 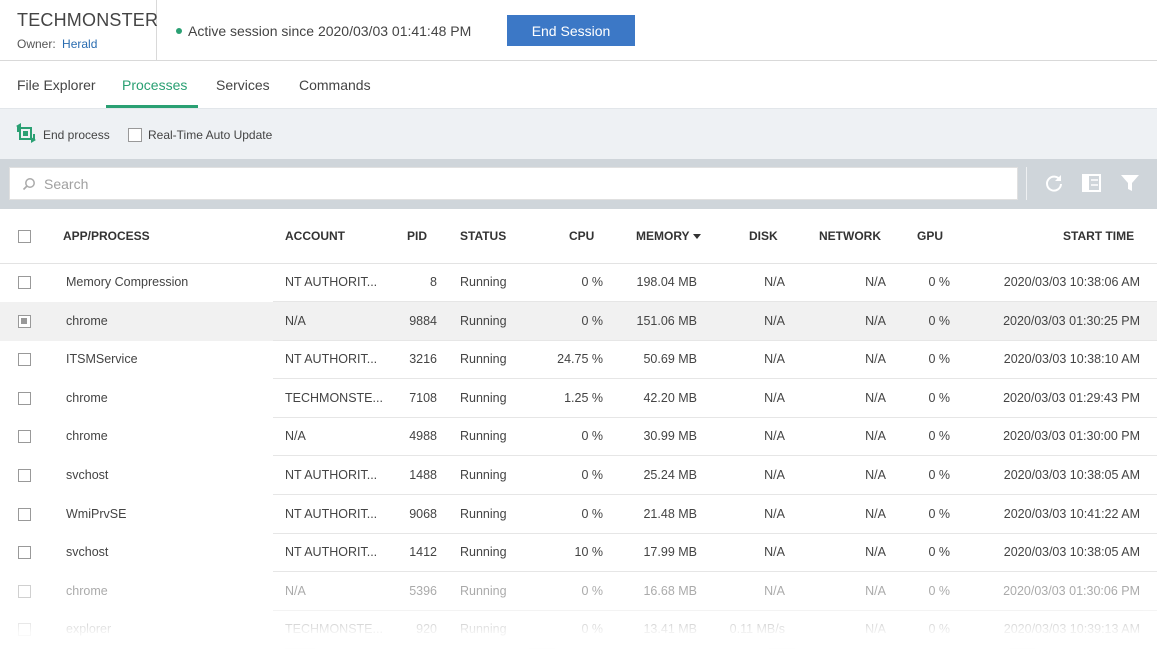 I want to click on cell-start-time: 2020/03/03 01:29:43 PM, so click(x=1071, y=397).